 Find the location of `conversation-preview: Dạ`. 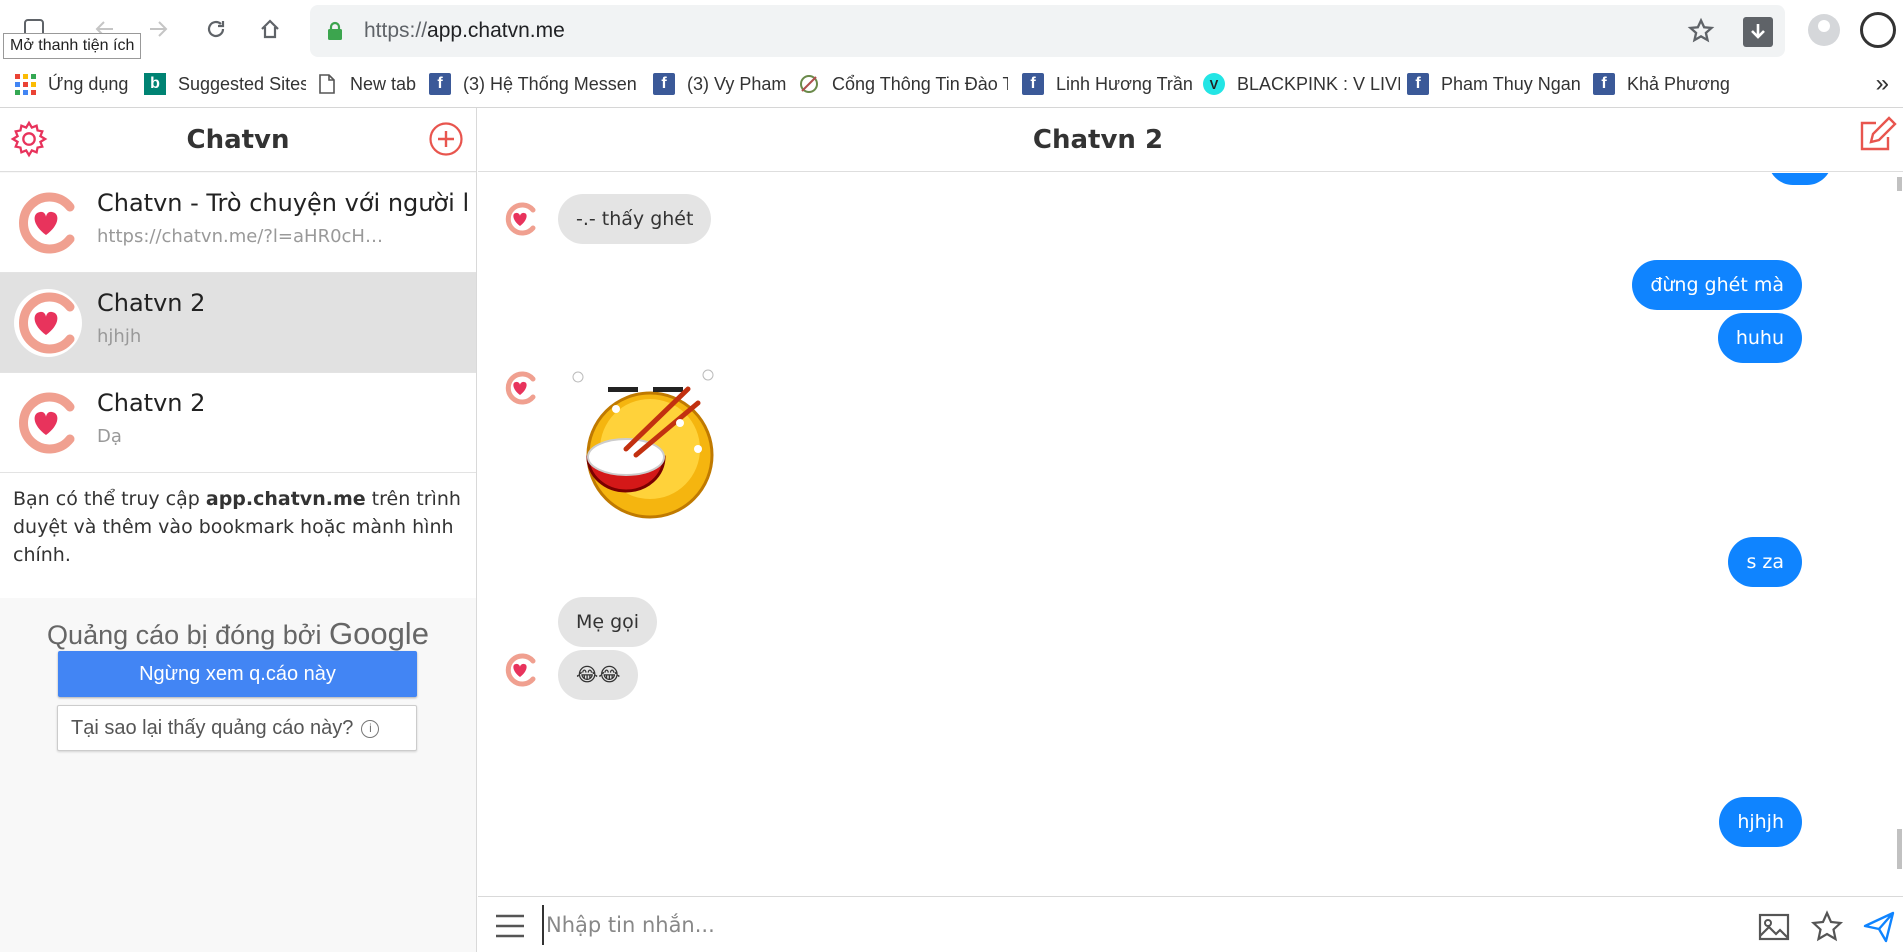

conversation-preview: Dạ is located at coordinates (109, 436).